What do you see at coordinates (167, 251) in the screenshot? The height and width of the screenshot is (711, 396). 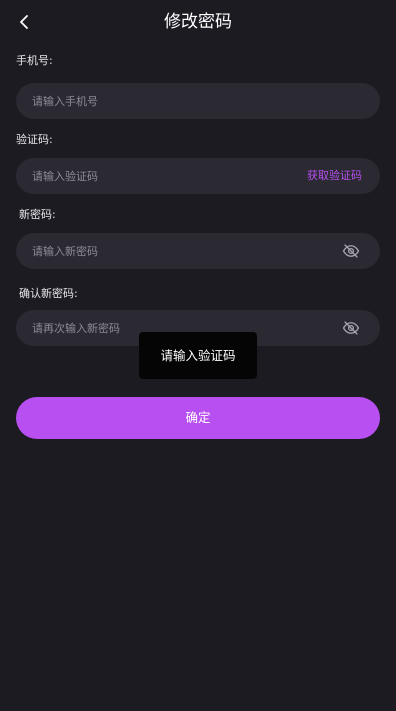 I see `new-password-input` at bounding box center [167, 251].